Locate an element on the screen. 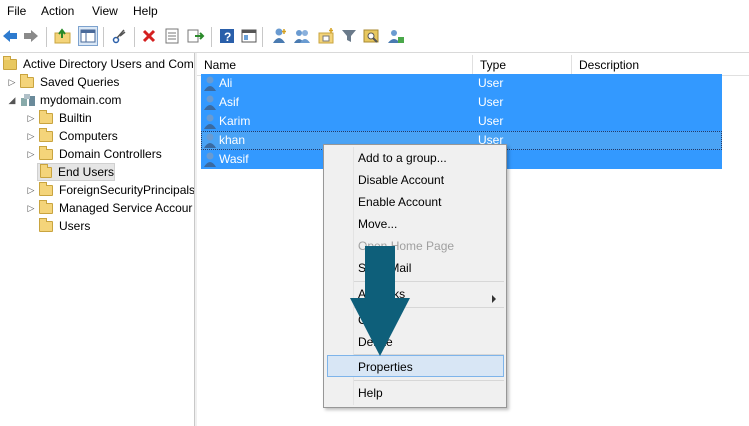 The image size is (749, 426). domain-icon is located at coordinates (28, 100).